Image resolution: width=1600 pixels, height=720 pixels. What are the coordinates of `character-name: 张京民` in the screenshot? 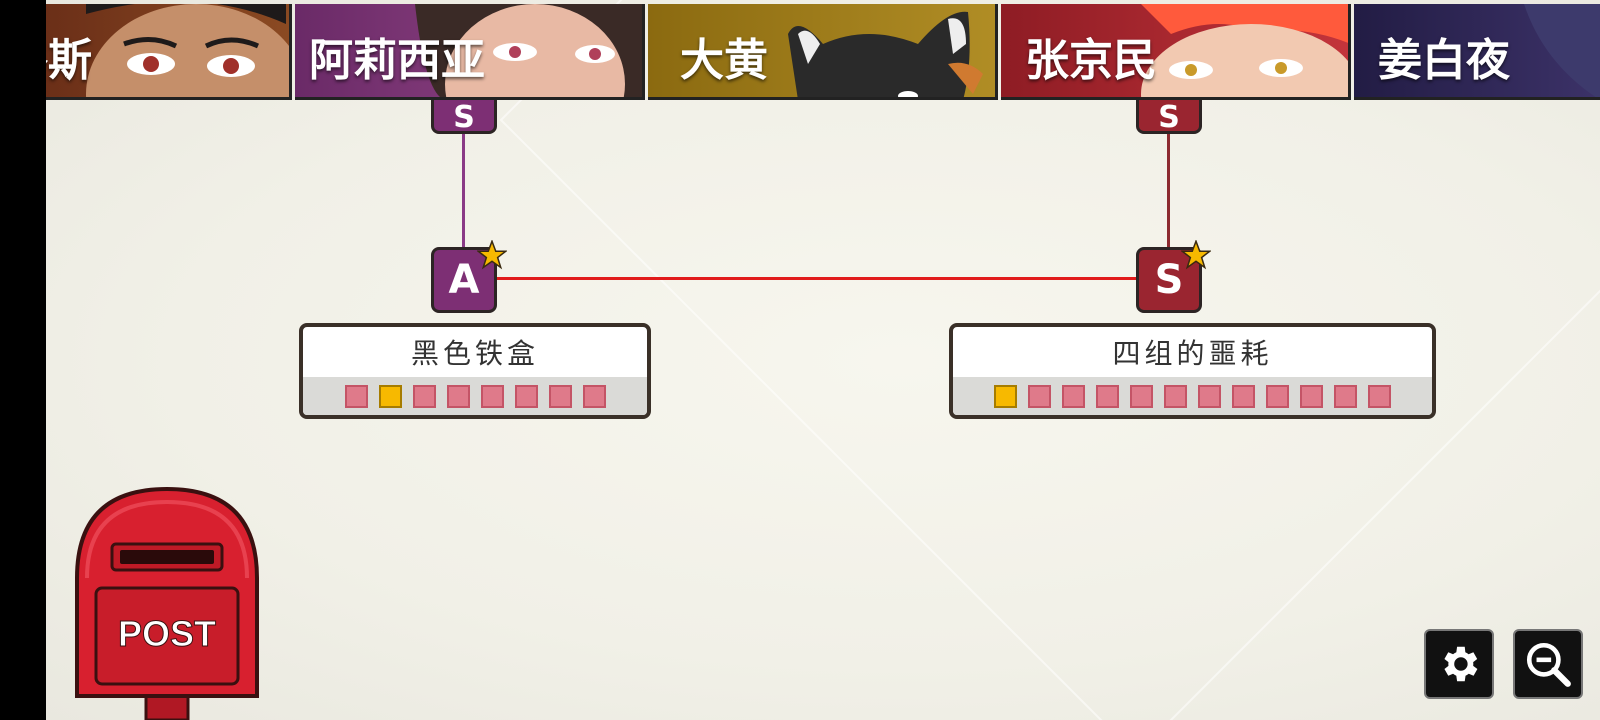 It's located at (1091, 60).